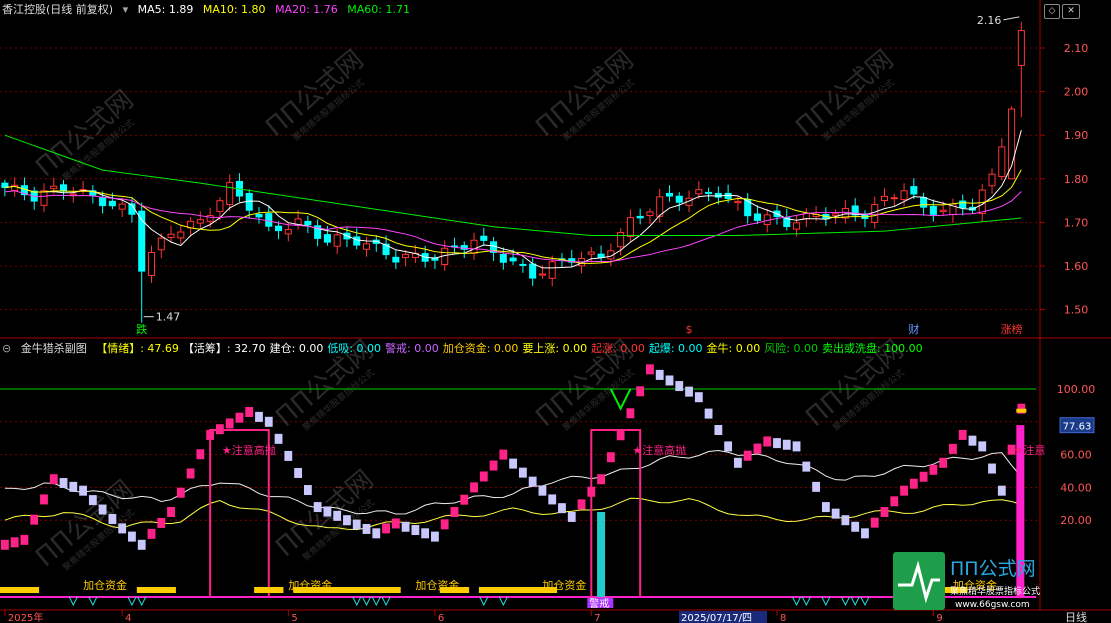 The image size is (1111, 623). Describe the element at coordinates (128, 618) in the screenshot. I see `x-tick-label: 4` at that location.